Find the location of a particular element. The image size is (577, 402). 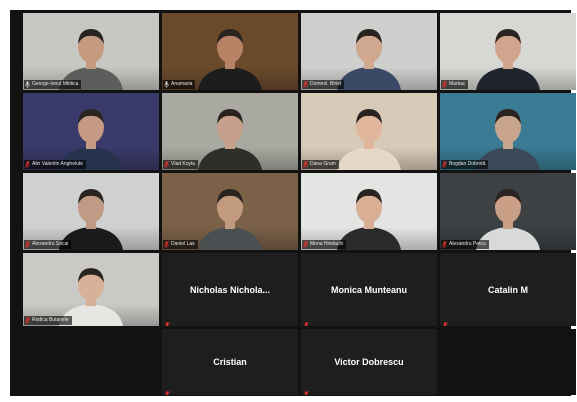

participant-name-tag: Alexandru Socai is located at coordinates (48, 244).